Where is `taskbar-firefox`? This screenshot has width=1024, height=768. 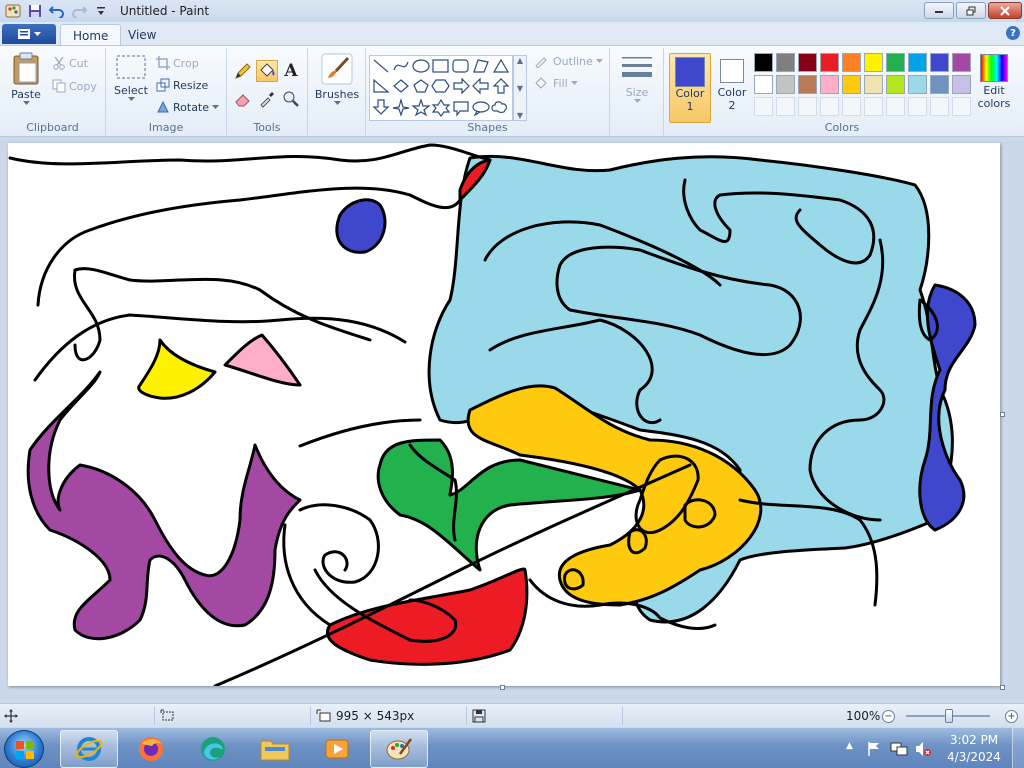 taskbar-firefox is located at coordinates (151, 749).